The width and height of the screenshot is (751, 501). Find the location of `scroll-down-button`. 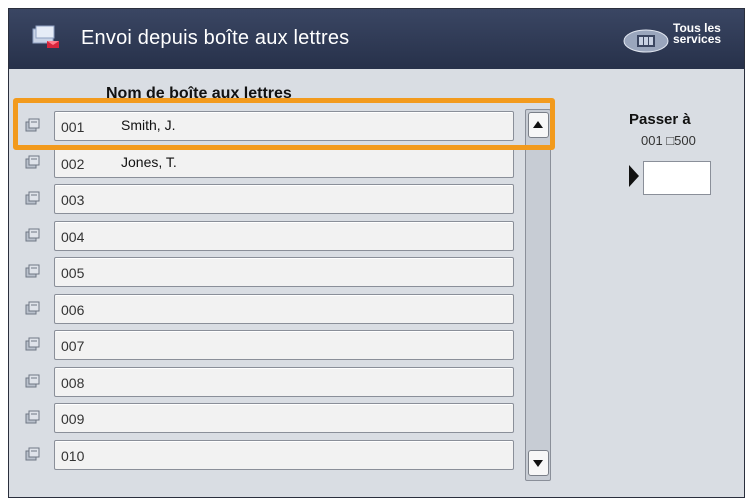

scroll-down-button is located at coordinates (538, 463).